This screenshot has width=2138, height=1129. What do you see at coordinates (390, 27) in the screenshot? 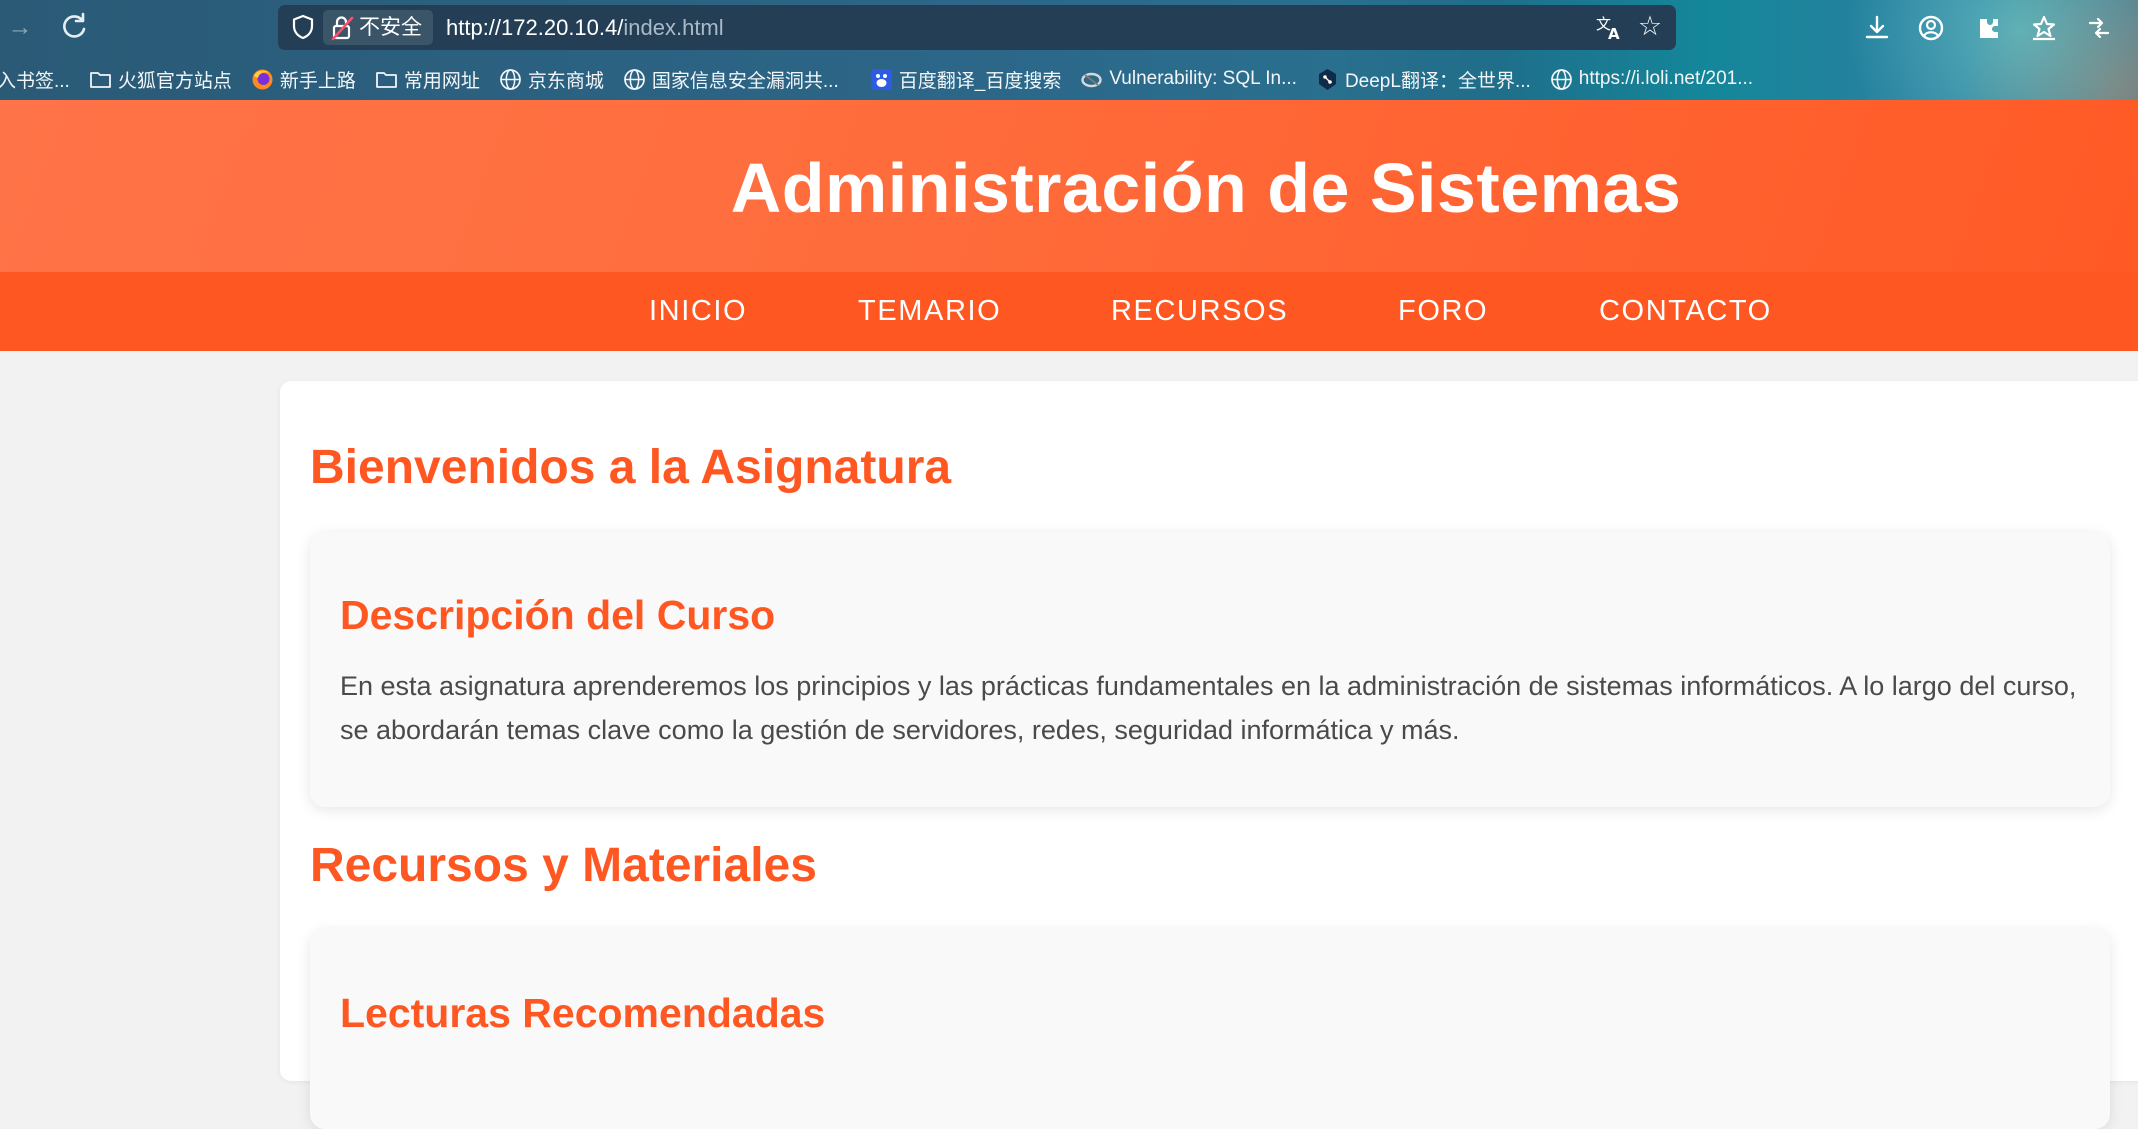
I see `insecure-label: 不安全` at bounding box center [390, 27].